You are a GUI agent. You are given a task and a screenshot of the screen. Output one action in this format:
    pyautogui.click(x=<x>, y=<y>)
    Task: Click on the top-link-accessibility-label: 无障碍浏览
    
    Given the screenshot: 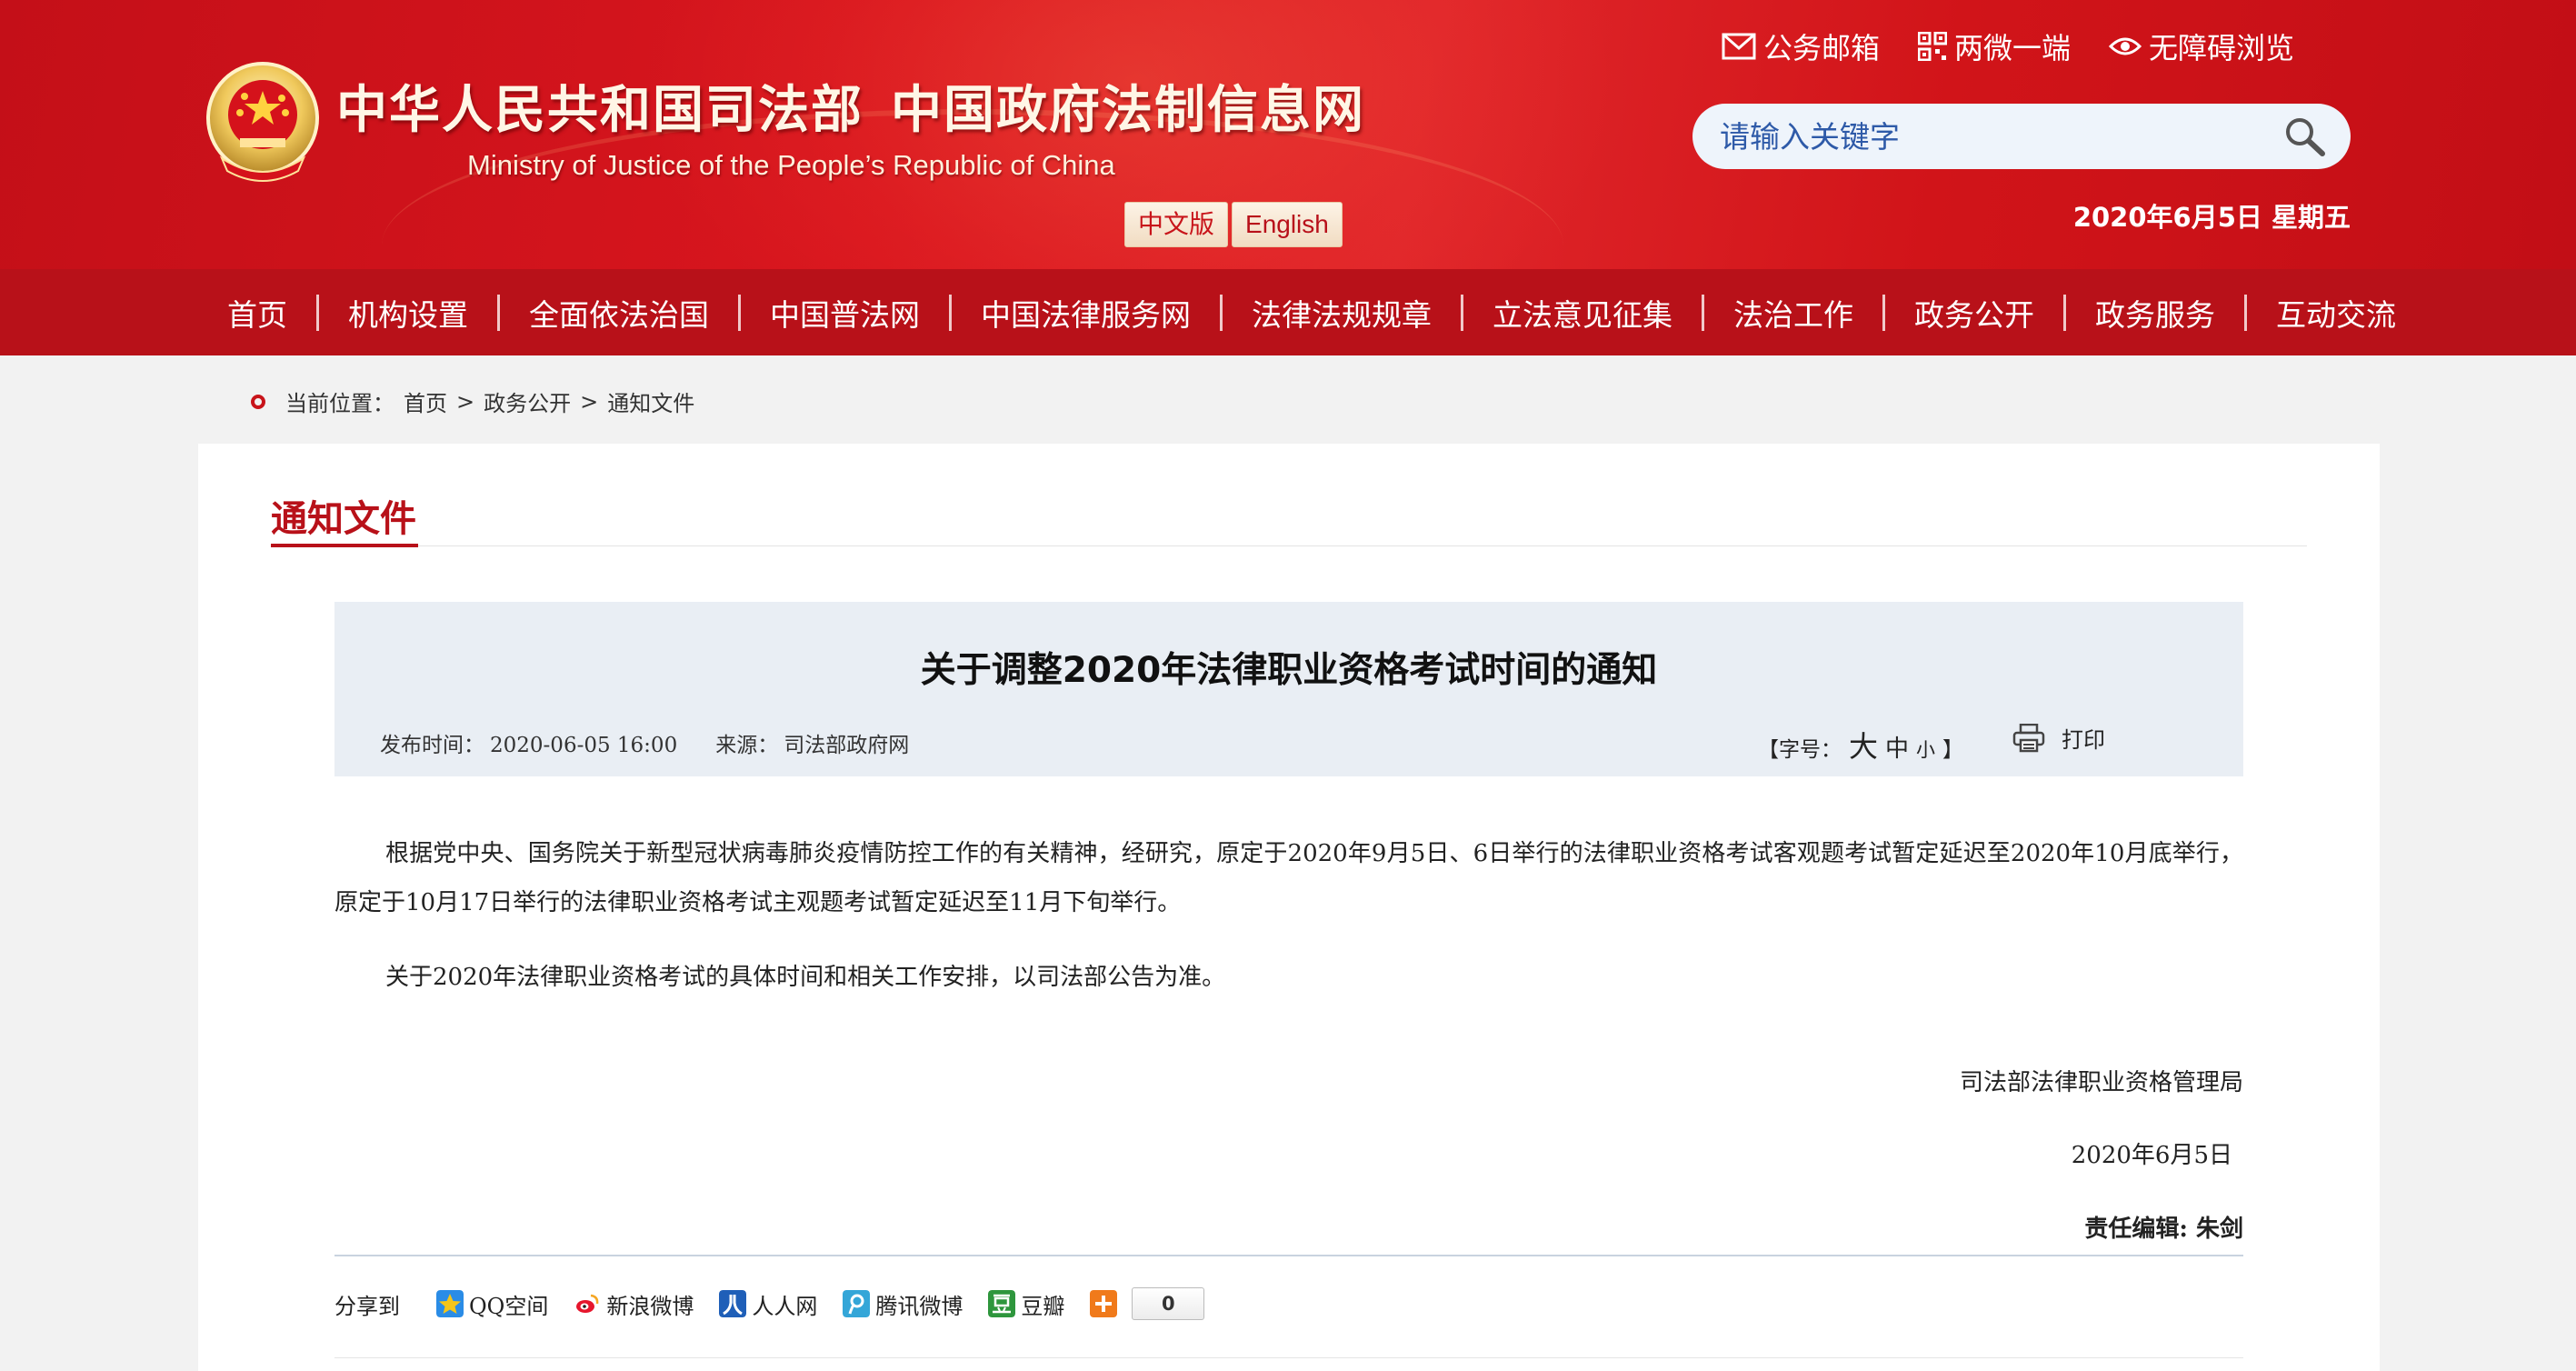 What is the action you would take?
    pyautogui.click(x=2222, y=48)
    